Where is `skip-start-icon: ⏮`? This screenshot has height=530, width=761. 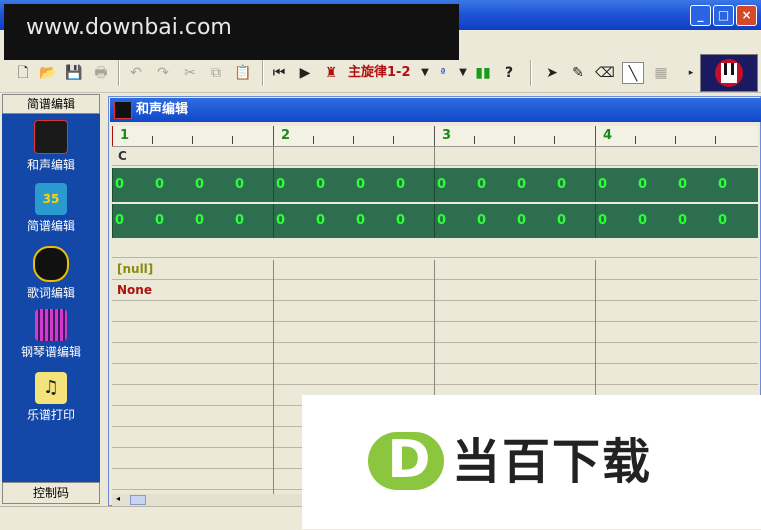 skip-start-icon: ⏮ is located at coordinates (279, 73).